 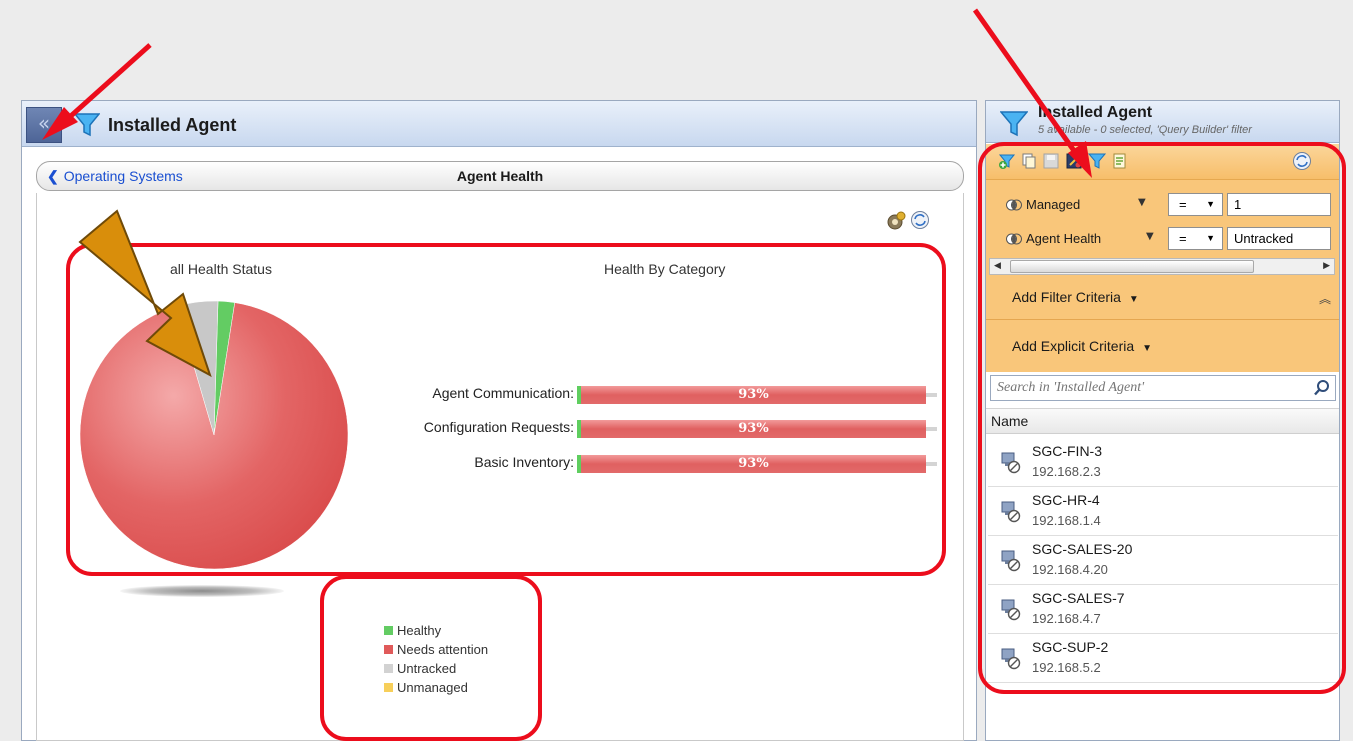 I want to click on legend-item: Healthy, so click(x=436, y=630).